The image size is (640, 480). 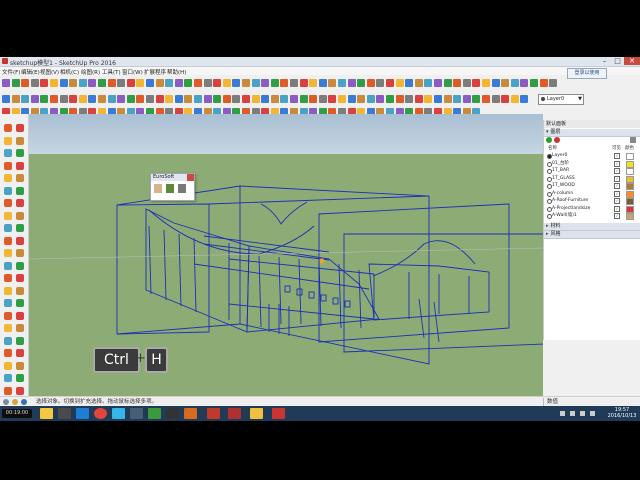 What do you see at coordinates (572, 413) in the screenshot?
I see `network-icon` at bounding box center [572, 413].